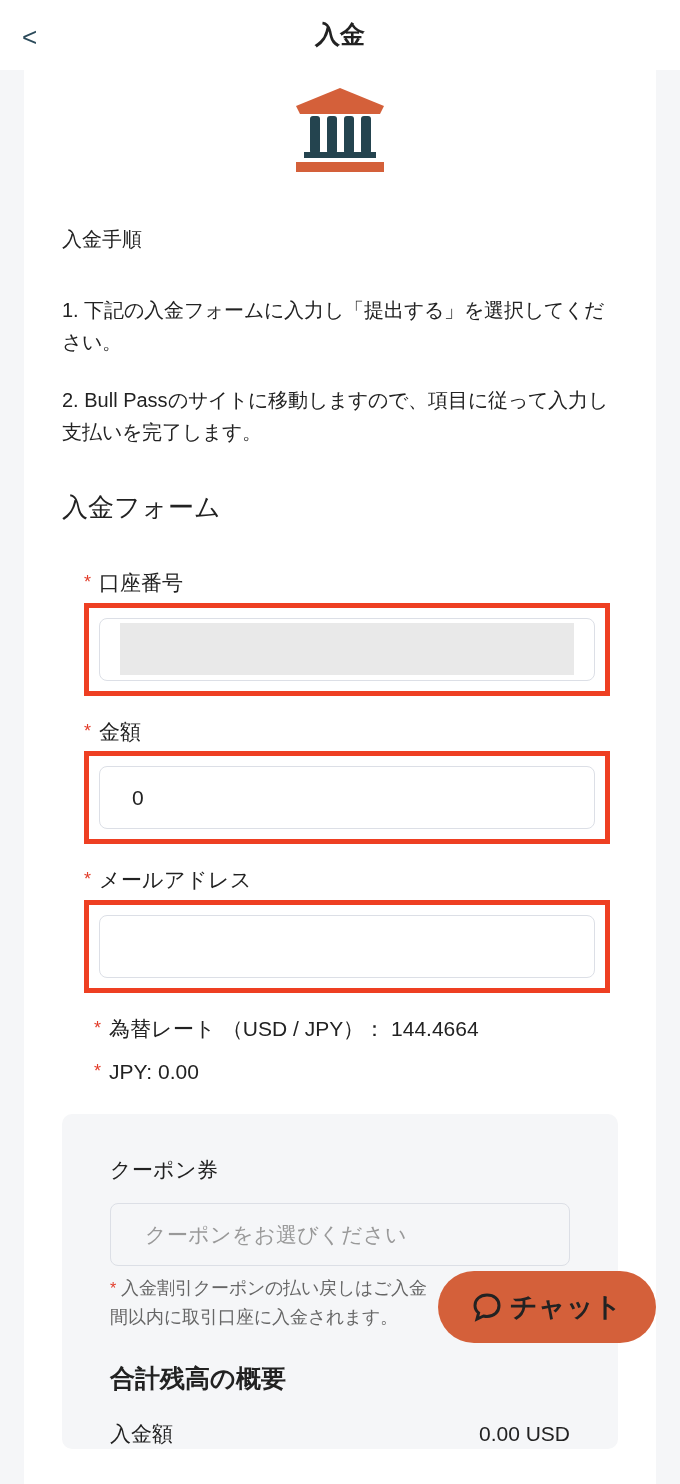  I want to click on chat-button: チャット, so click(547, 1307).